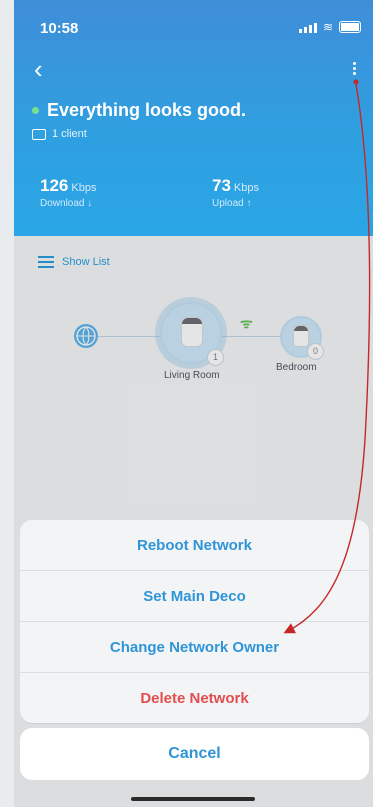 The height and width of the screenshot is (807, 373). Describe the element at coordinates (194, 698) in the screenshot. I see `delete-network-button: Delete Network` at that location.